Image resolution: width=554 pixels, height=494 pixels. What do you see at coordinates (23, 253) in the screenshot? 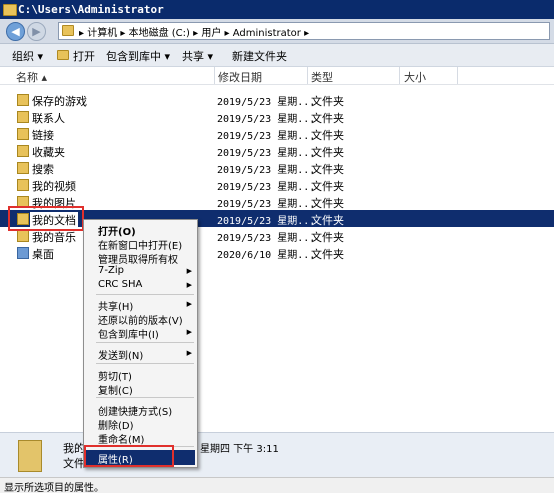
I see `desktop-icon` at bounding box center [23, 253].